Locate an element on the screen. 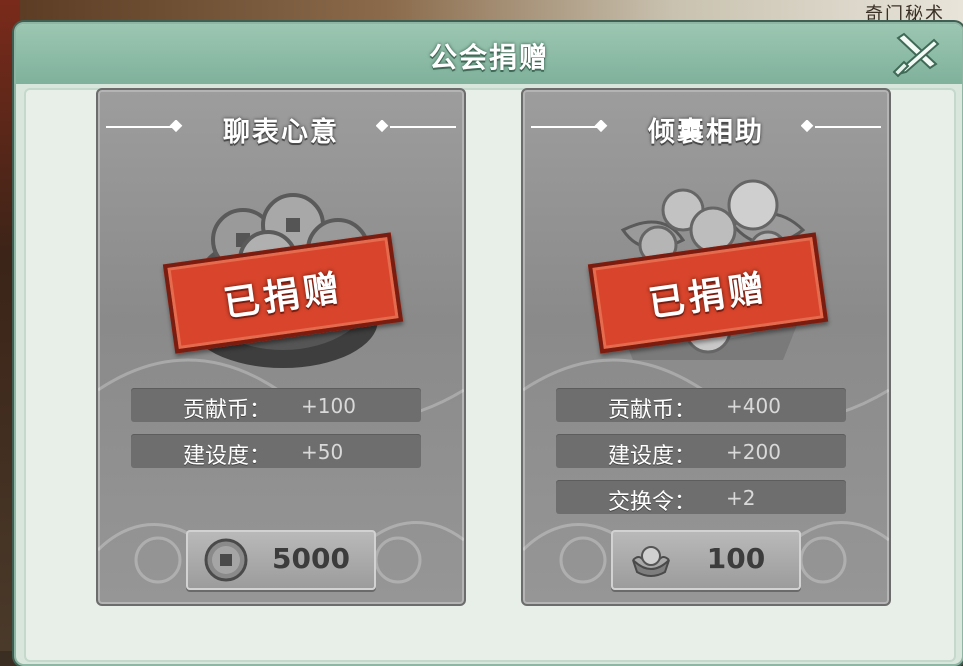 The width and height of the screenshot is (963, 666). reward-row: 建设度： +50 is located at coordinates (276, 451).